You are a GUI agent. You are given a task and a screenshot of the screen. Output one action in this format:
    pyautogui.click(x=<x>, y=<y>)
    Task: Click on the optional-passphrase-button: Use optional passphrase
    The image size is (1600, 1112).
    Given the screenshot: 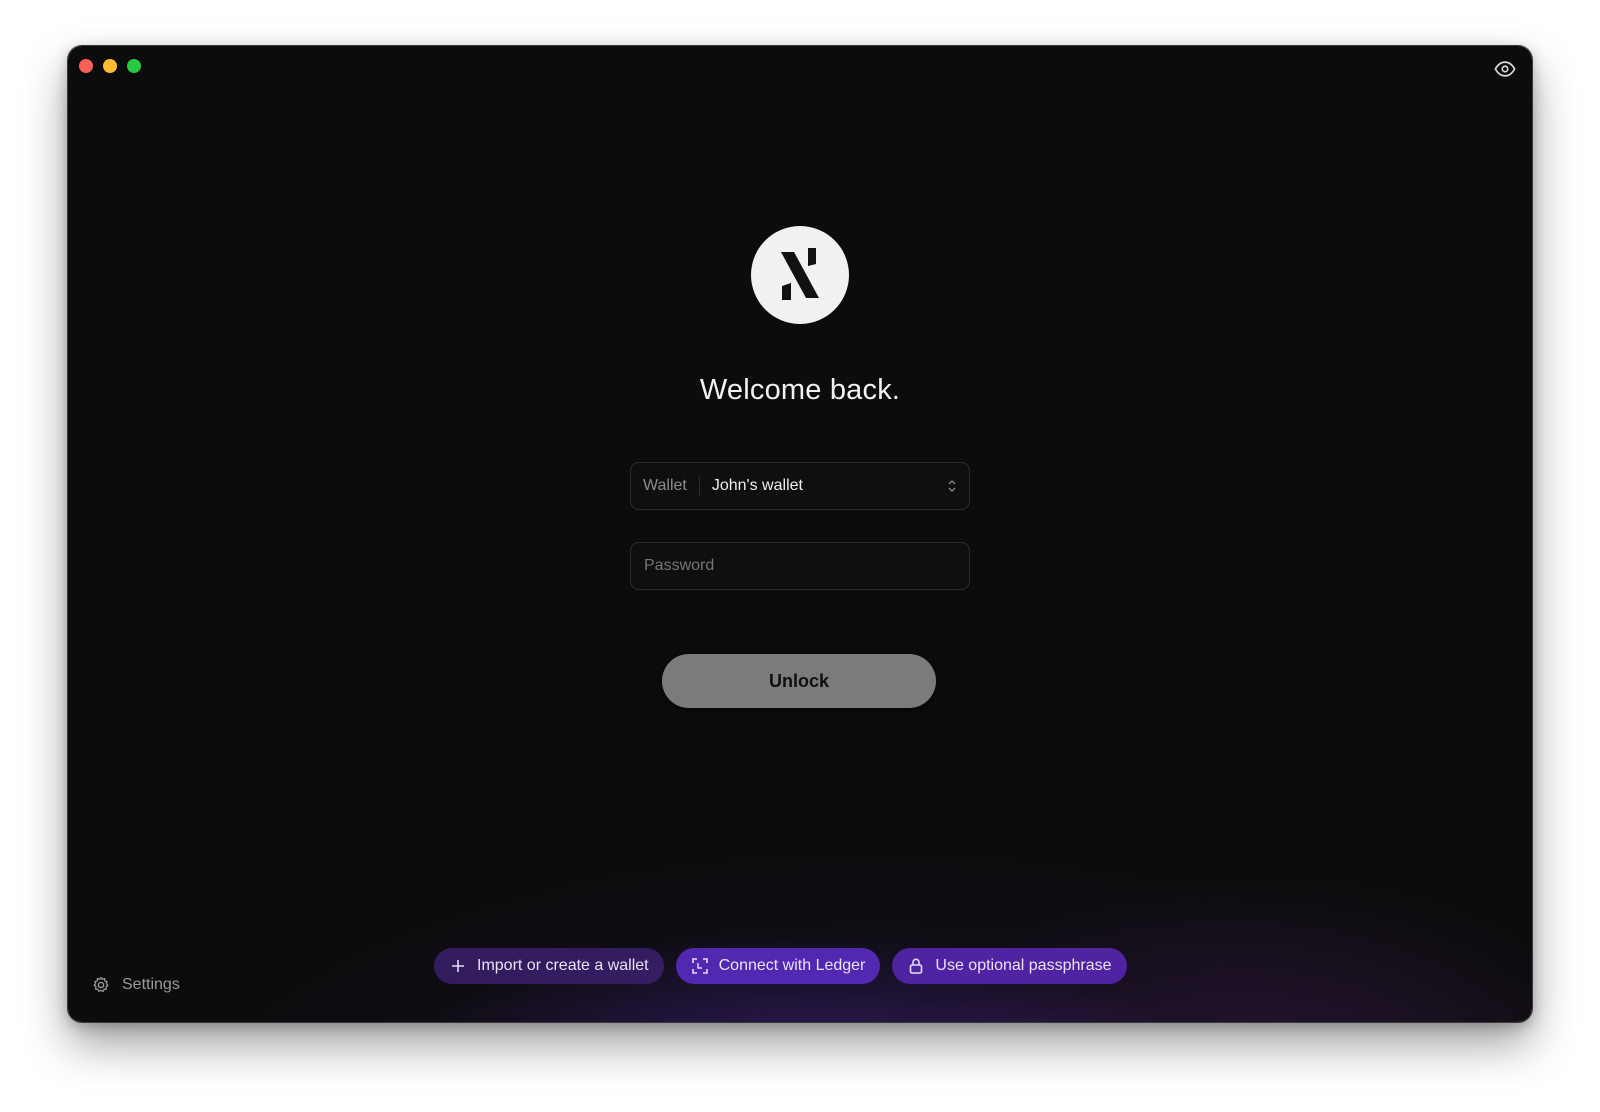 What is the action you would take?
    pyautogui.click(x=1009, y=966)
    